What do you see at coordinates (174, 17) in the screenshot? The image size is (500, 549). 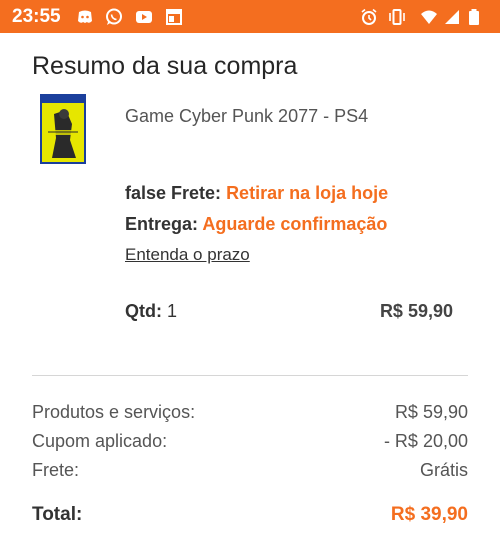 I see `browser-window-icon` at bounding box center [174, 17].